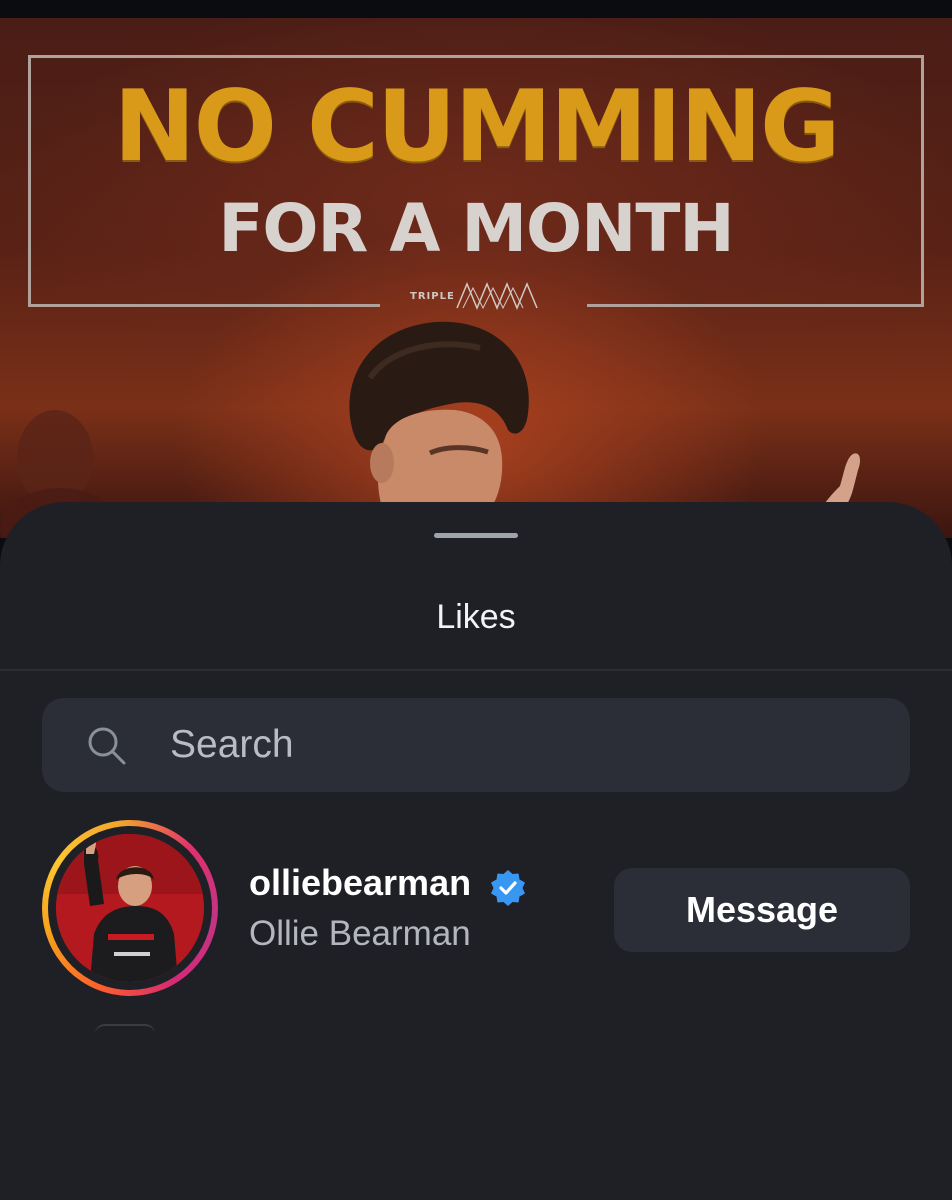 This screenshot has width=952, height=1200. Describe the element at coordinates (125, 1029) in the screenshot. I see `next-row-avatar-peek` at that location.